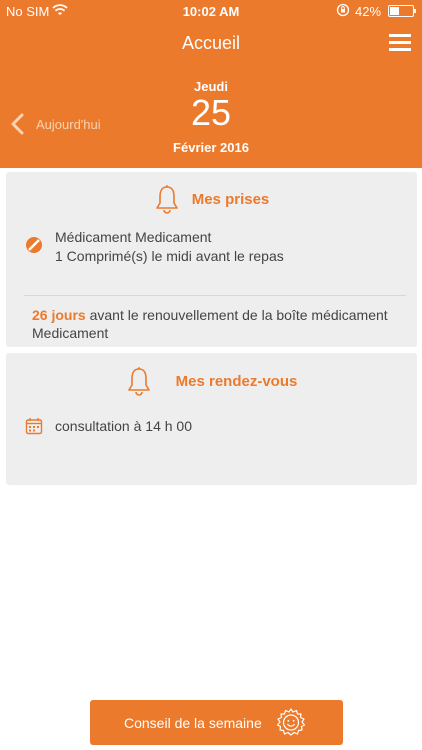 This screenshot has width=422, height=750. I want to click on prises-header: Mes prises, so click(211, 199).